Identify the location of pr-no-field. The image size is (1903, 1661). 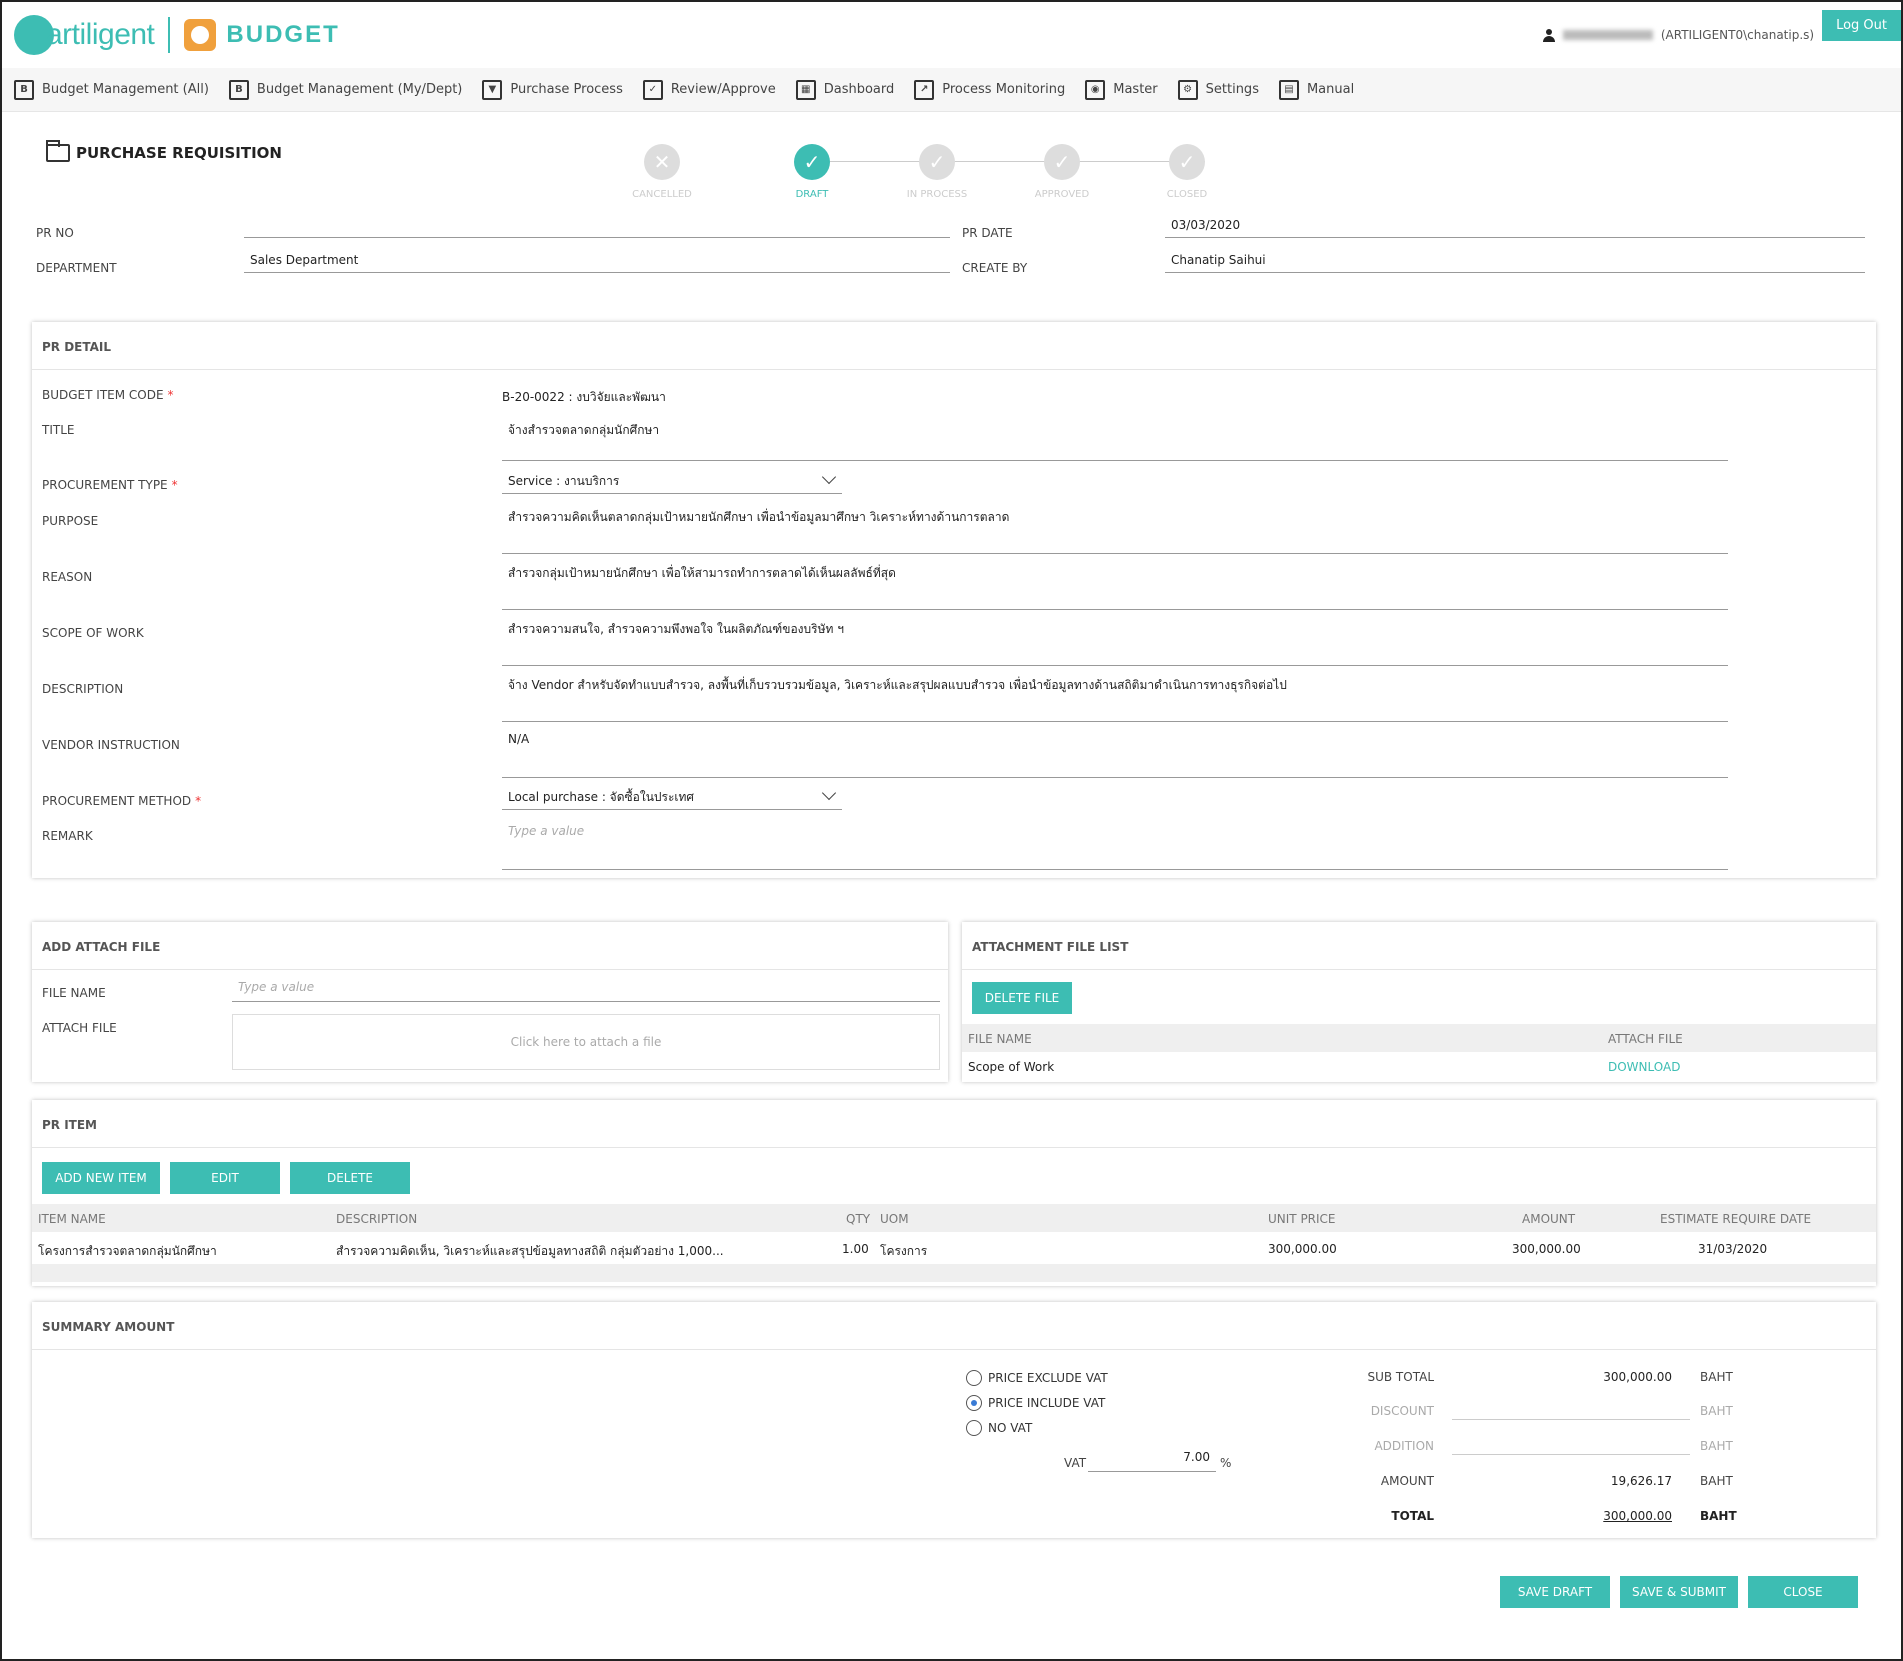
(597, 228).